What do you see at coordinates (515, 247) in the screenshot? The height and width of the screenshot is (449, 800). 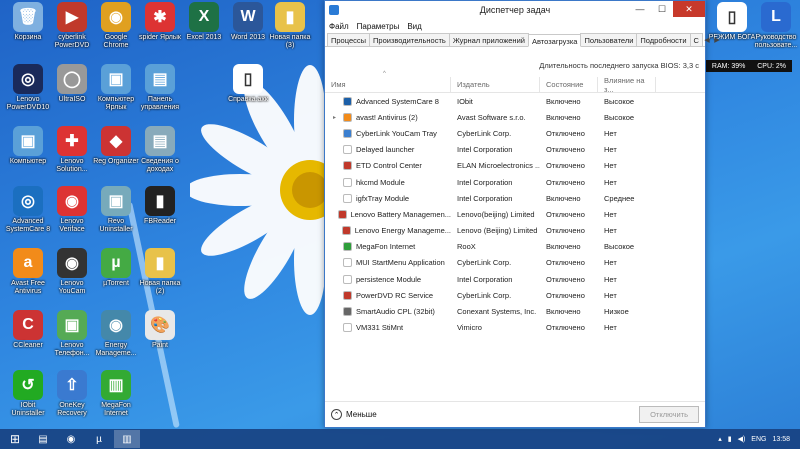 I see `table-row: MegaFon Internet RooX Включено Высокое` at bounding box center [515, 247].